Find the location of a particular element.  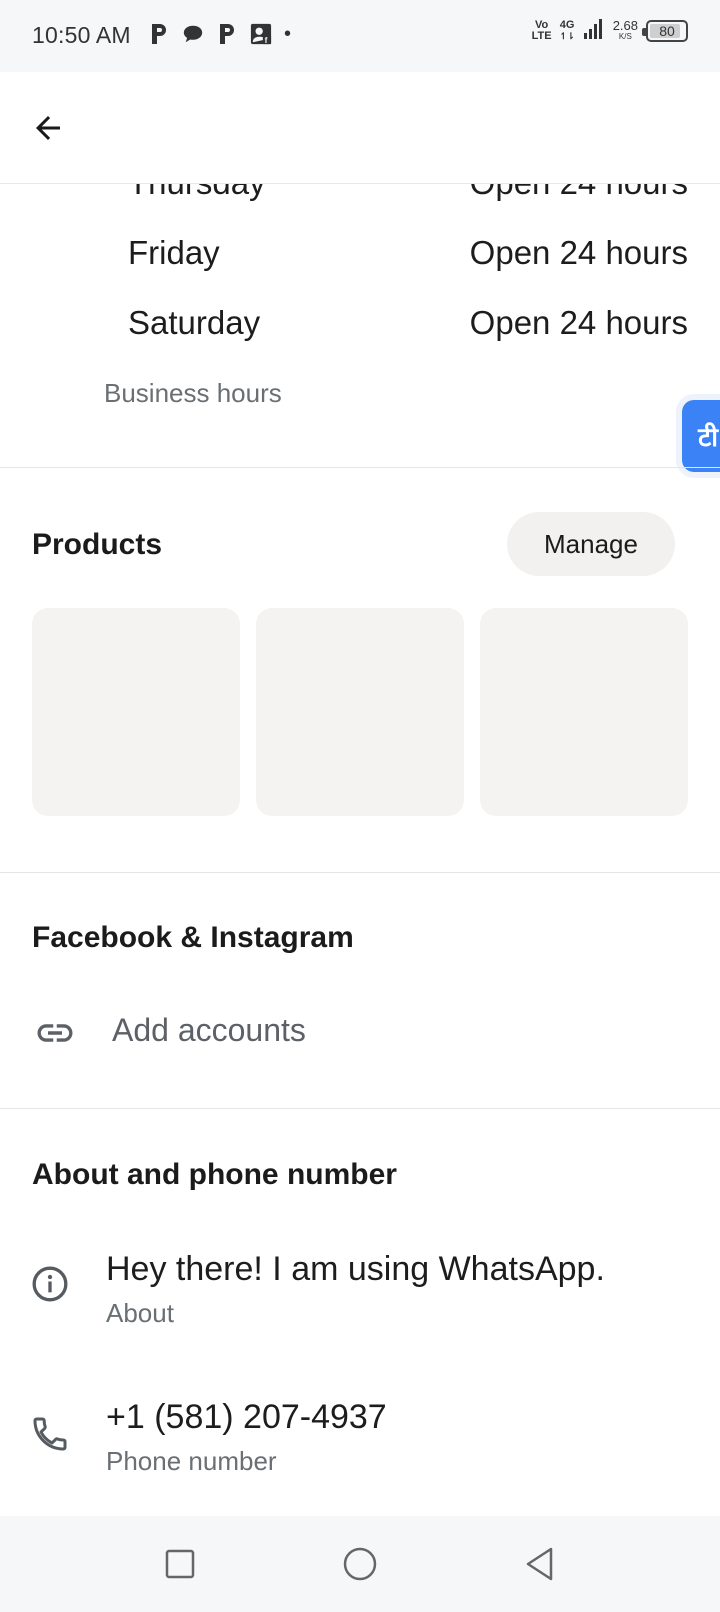

add-accounts-row: Add accounts is located at coordinates (360, 1032).